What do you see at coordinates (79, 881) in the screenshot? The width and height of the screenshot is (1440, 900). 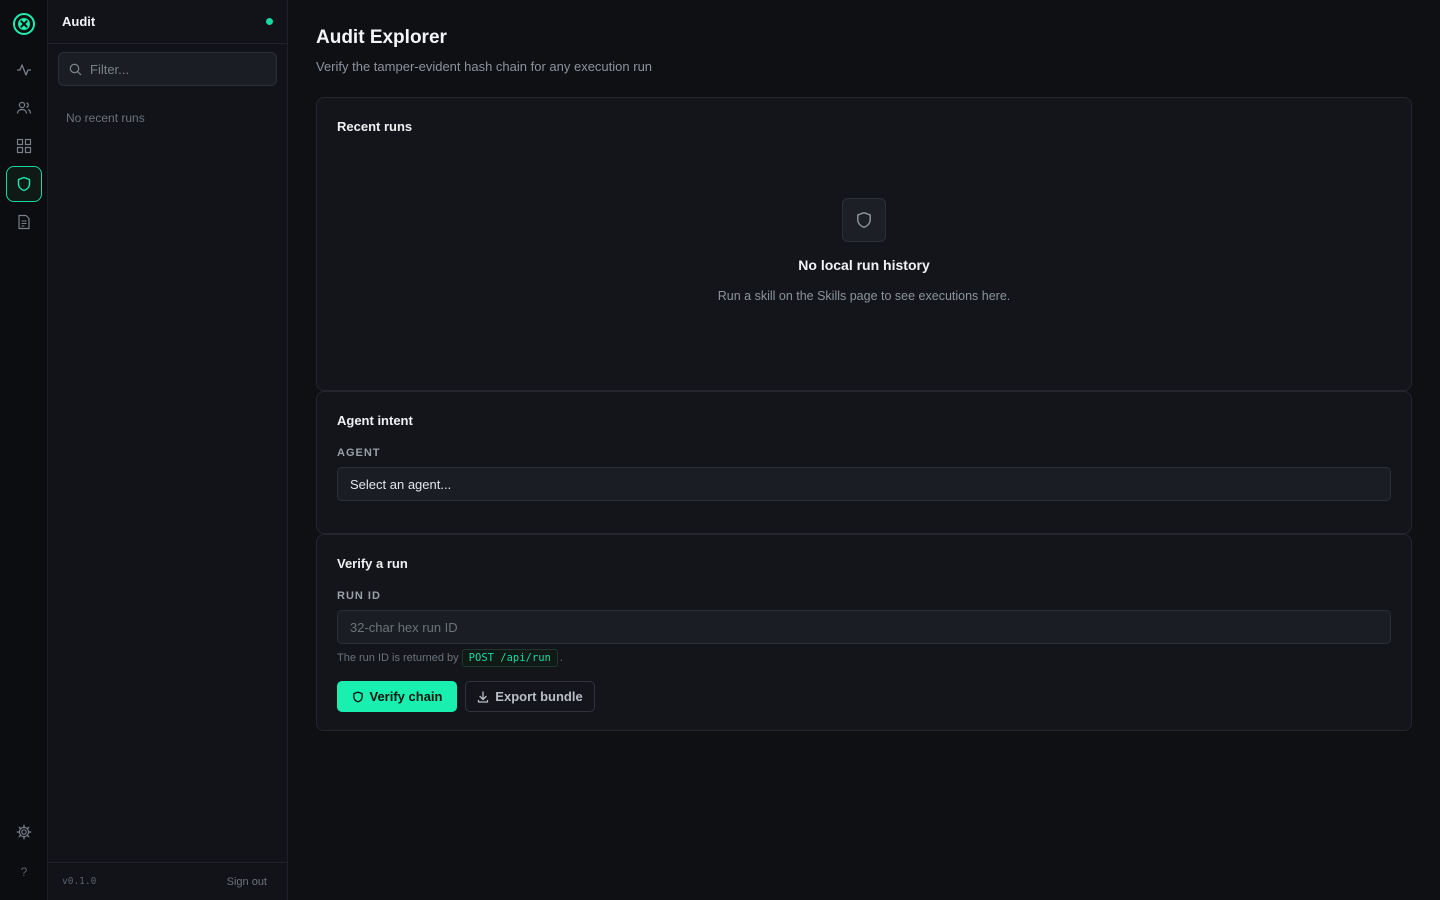 I see `version-label: v0.1.0` at bounding box center [79, 881].